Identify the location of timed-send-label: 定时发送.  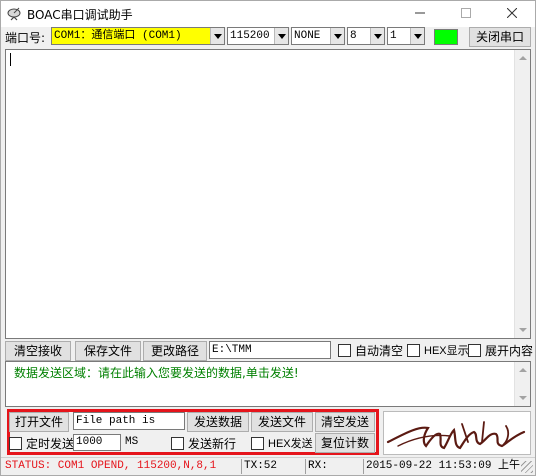
(50, 443).